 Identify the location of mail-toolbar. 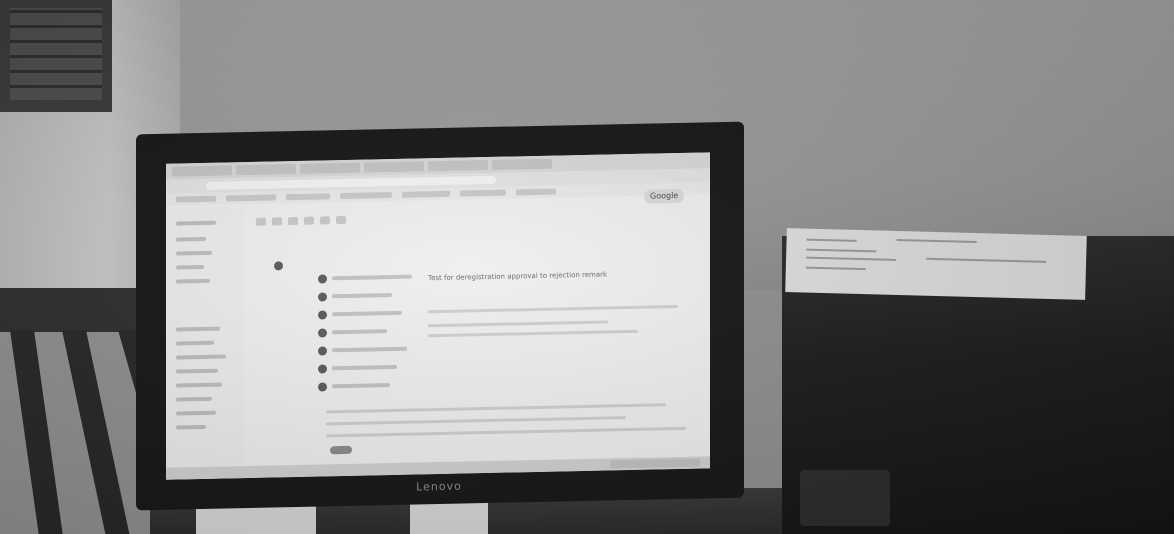
(471, 217).